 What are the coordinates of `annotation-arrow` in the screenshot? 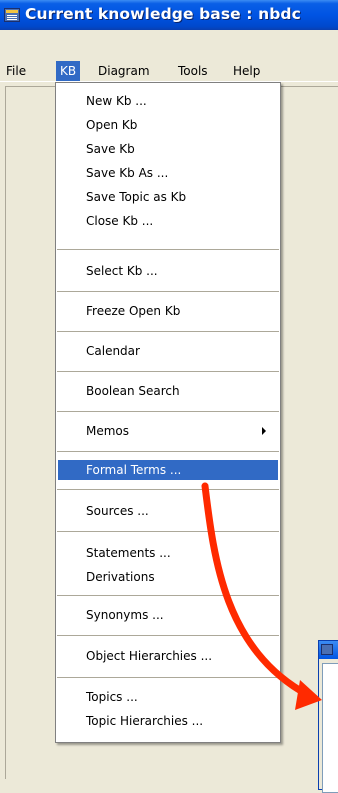 It's located at (261, 596).